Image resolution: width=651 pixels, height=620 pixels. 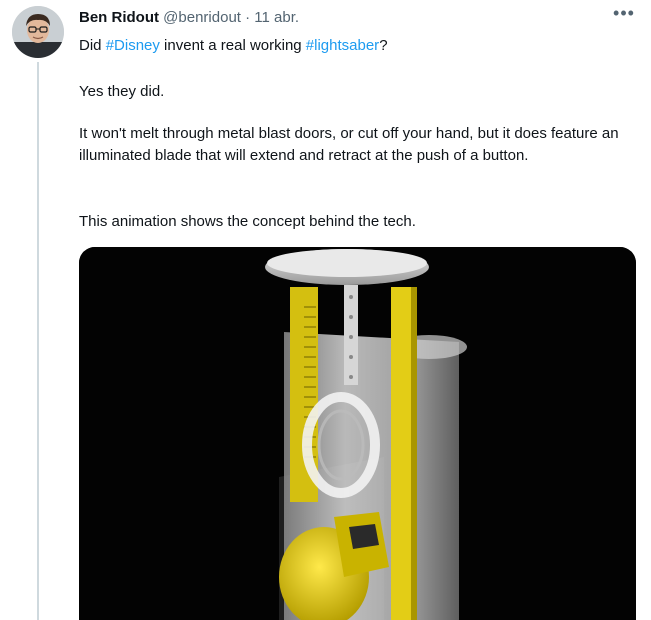 I want to click on hashtag-lightsaber-link: #lightsaber, so click(x=342, y=45).